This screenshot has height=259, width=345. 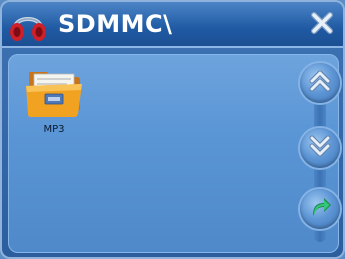 I want to click on scroll-up-button, so click(x=320, y=83).